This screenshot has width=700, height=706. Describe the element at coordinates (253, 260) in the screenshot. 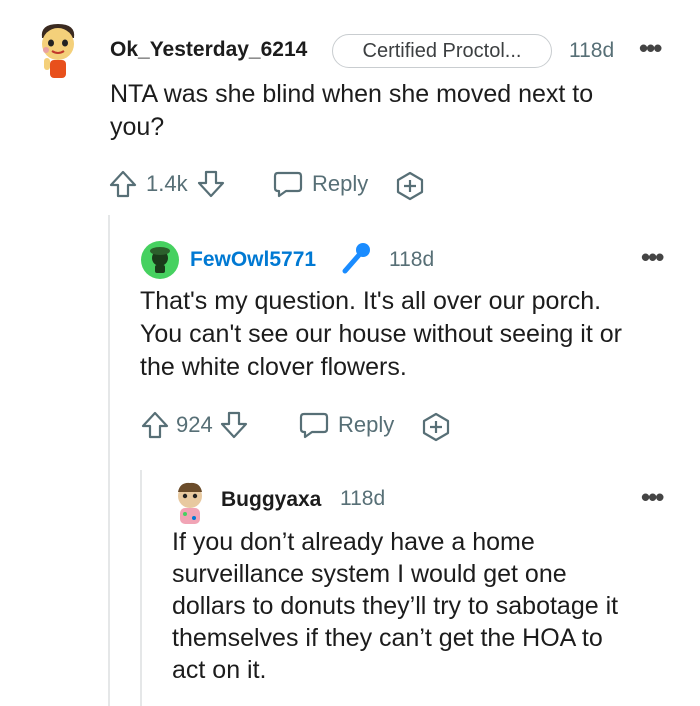

I see `username: FewOwl5771` at that location.